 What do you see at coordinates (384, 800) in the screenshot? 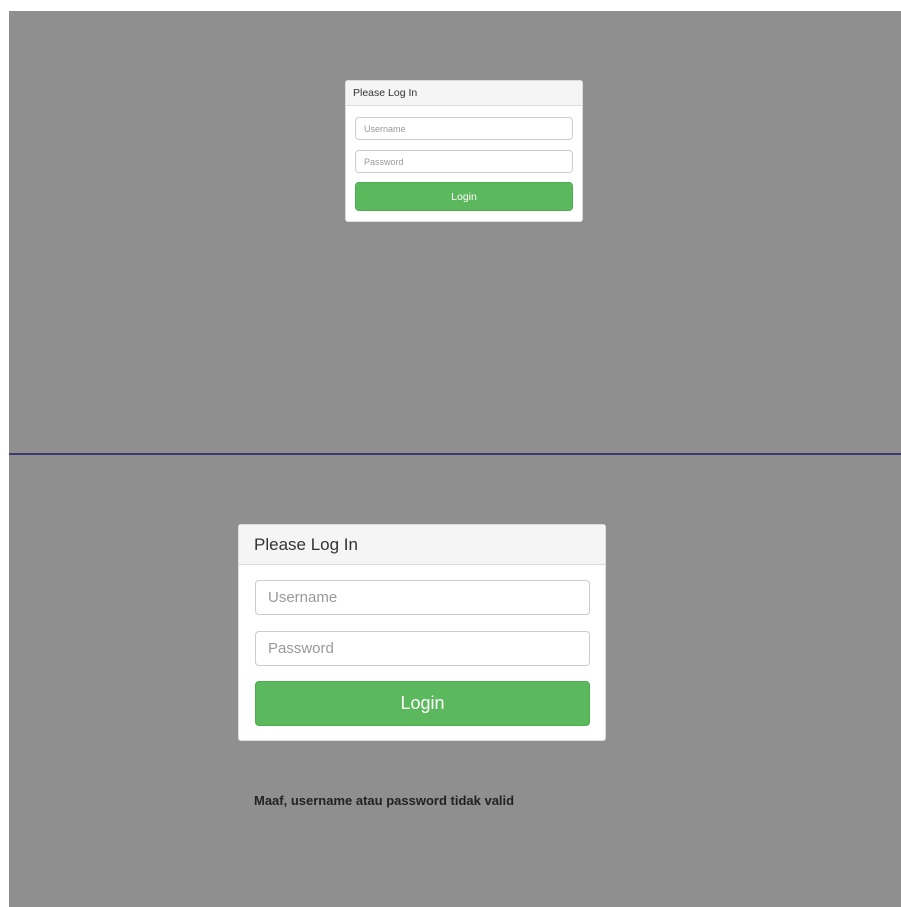
I see `error-message: Maaf, username atau password tidak valid` at bounding box center [384, 800].